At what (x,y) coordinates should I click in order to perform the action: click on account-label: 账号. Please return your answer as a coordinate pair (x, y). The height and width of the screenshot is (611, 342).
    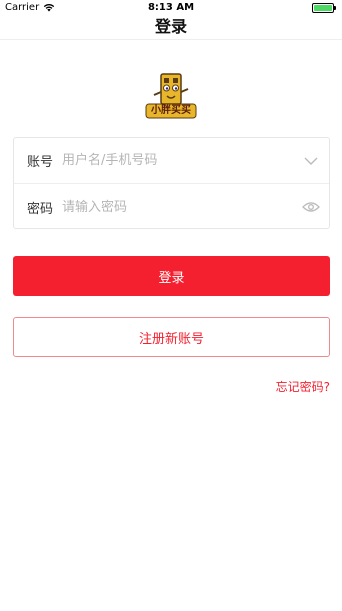
    Looking at the image, I should click on (40, 162).